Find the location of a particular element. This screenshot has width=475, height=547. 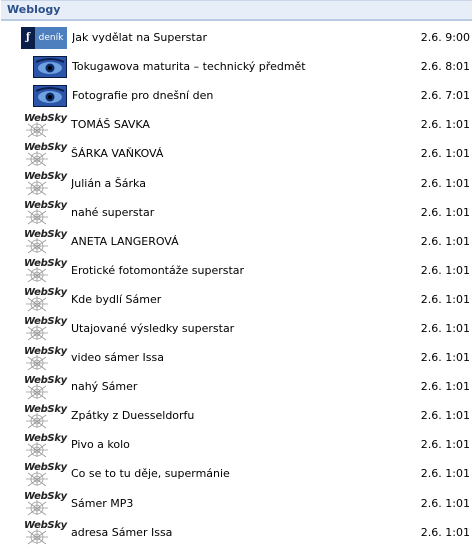

denik-icon: ƒ deník is located at coordinates (44, 37).